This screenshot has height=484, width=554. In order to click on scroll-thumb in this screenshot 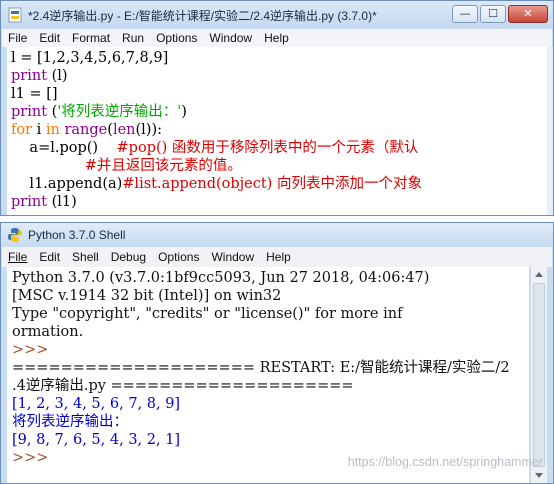, I will do `click(539, 375)`.